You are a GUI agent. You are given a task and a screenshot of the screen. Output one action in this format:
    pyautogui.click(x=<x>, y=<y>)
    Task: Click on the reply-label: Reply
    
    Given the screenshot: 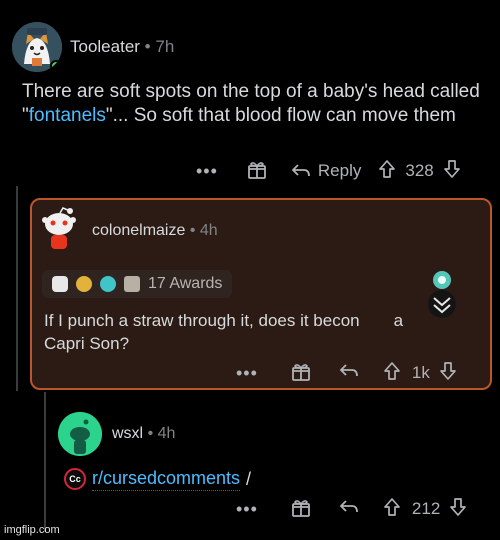 What is the action you would take?
    pyautogui.click(x=339, y=170)
    